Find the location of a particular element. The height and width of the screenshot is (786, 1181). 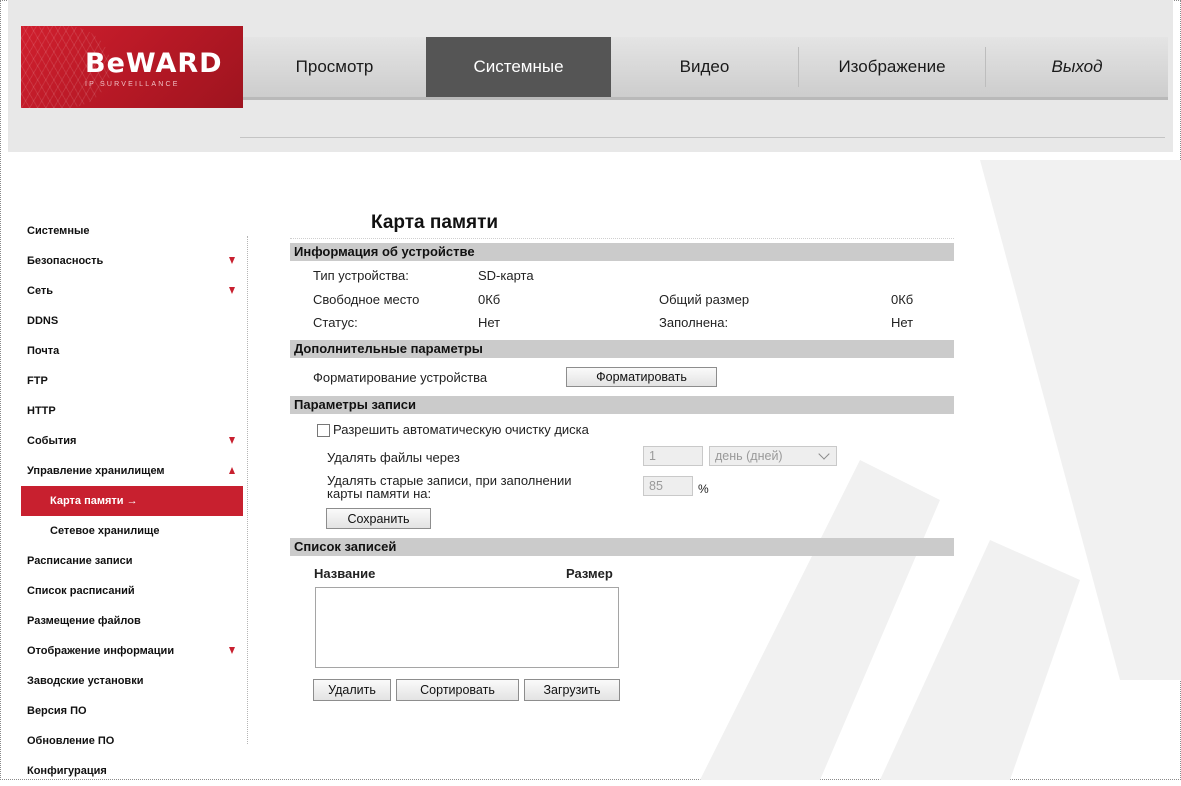

free-space-value: 0Кб is located at coordinates (489, 299).